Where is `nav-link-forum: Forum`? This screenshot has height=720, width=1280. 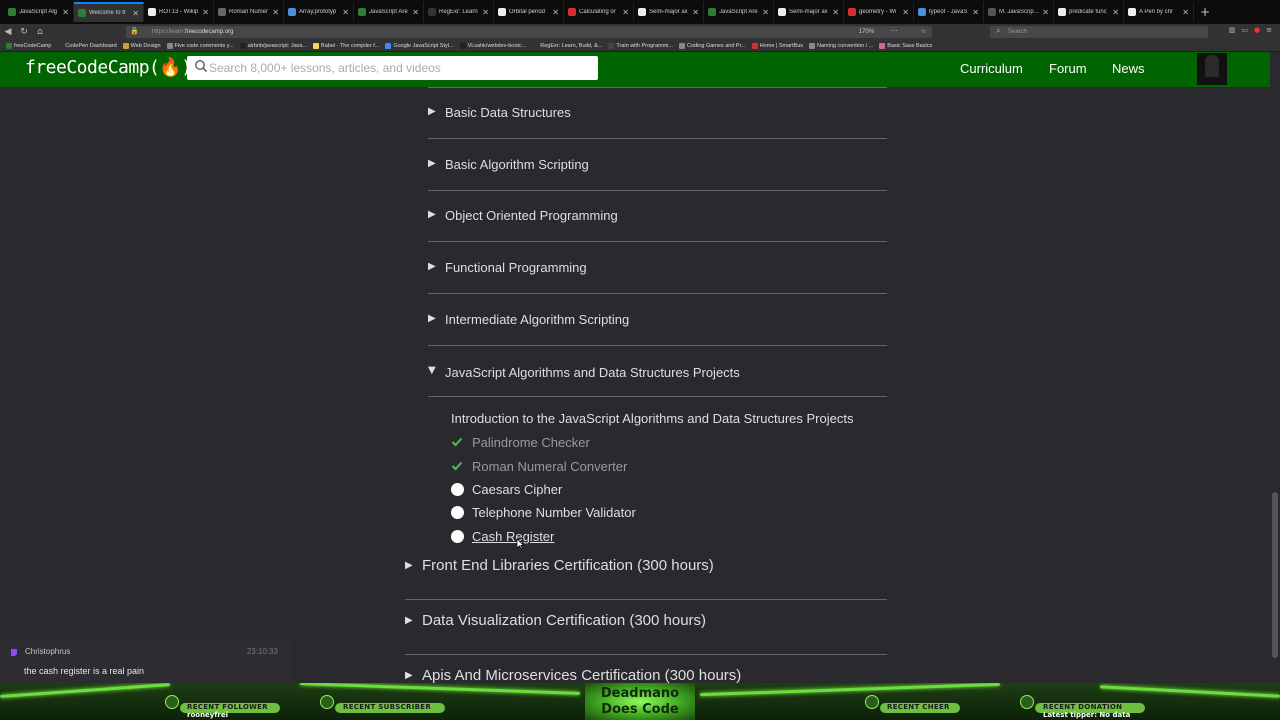
nav-link-forum: Forum is located at coordinates (1068, 68).